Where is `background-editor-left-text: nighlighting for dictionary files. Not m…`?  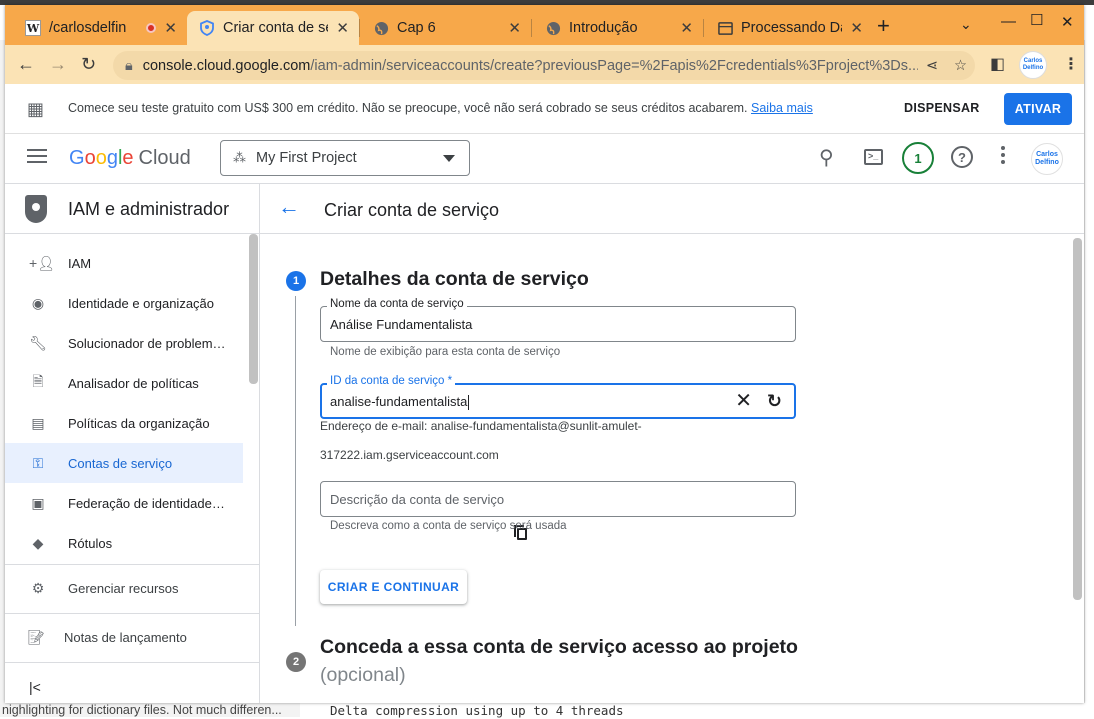
background-editor-left-text: nighlighting for dictionary files. Not m… is located at coordinates (150, 710).